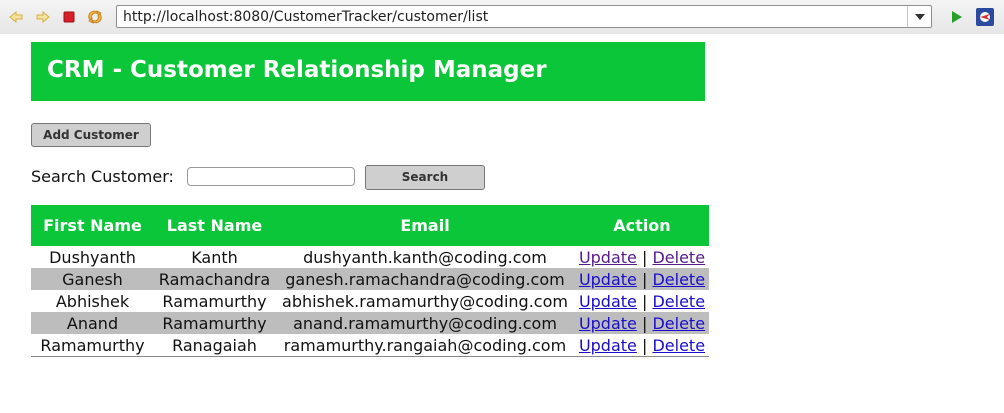  Describe the element at coordinates (43, 17) in the screenshot. I see `forward-arrow-icon` at that location.